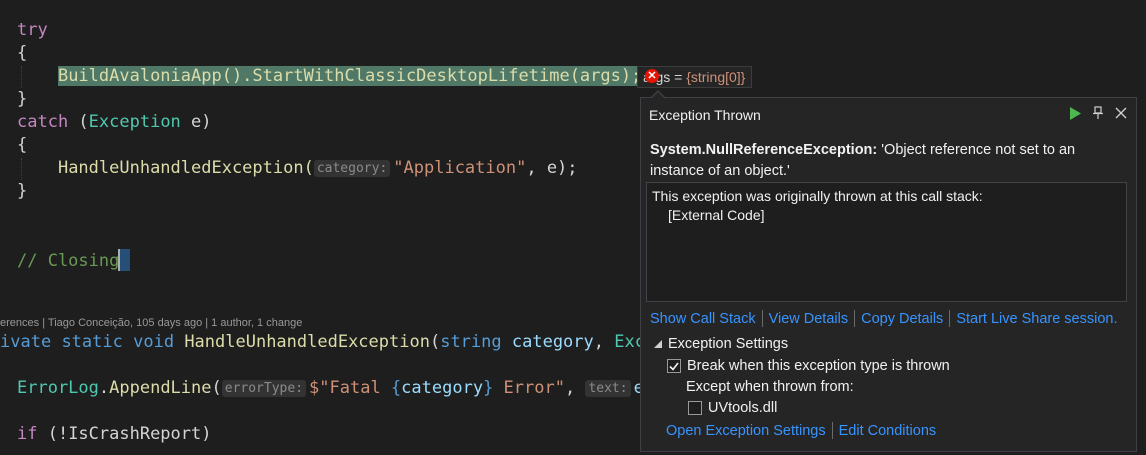 The image size is (1146, 455). What do you see at coordinates (27, 434) in the screenshot?
I see `if-keyword: if` at bounding box center [27, 434].